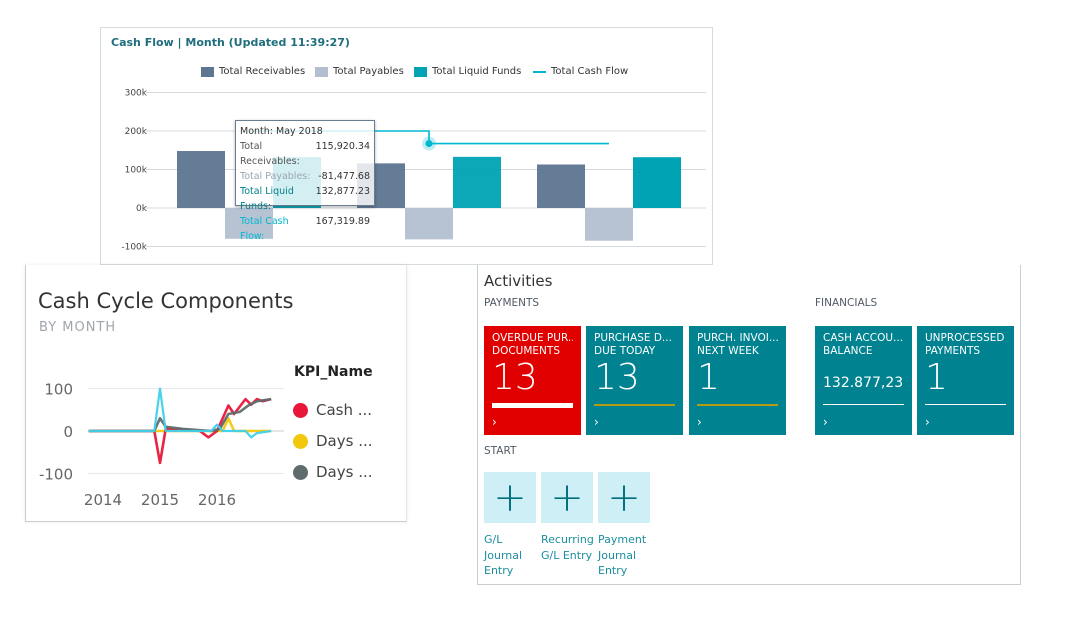  What do you see at coordinates (965, 380) in the screenshot?
I see `tile-unprocessed-payments: UNPROCESSED PAYMENTS 1 ›` at bounding box center [965, 380].